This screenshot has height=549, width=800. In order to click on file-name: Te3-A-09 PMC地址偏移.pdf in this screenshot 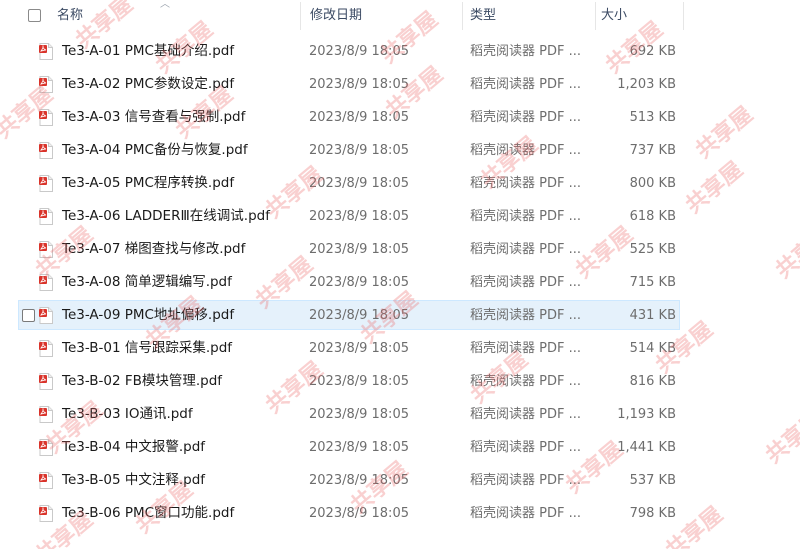, I will do `click(148, 315)`.